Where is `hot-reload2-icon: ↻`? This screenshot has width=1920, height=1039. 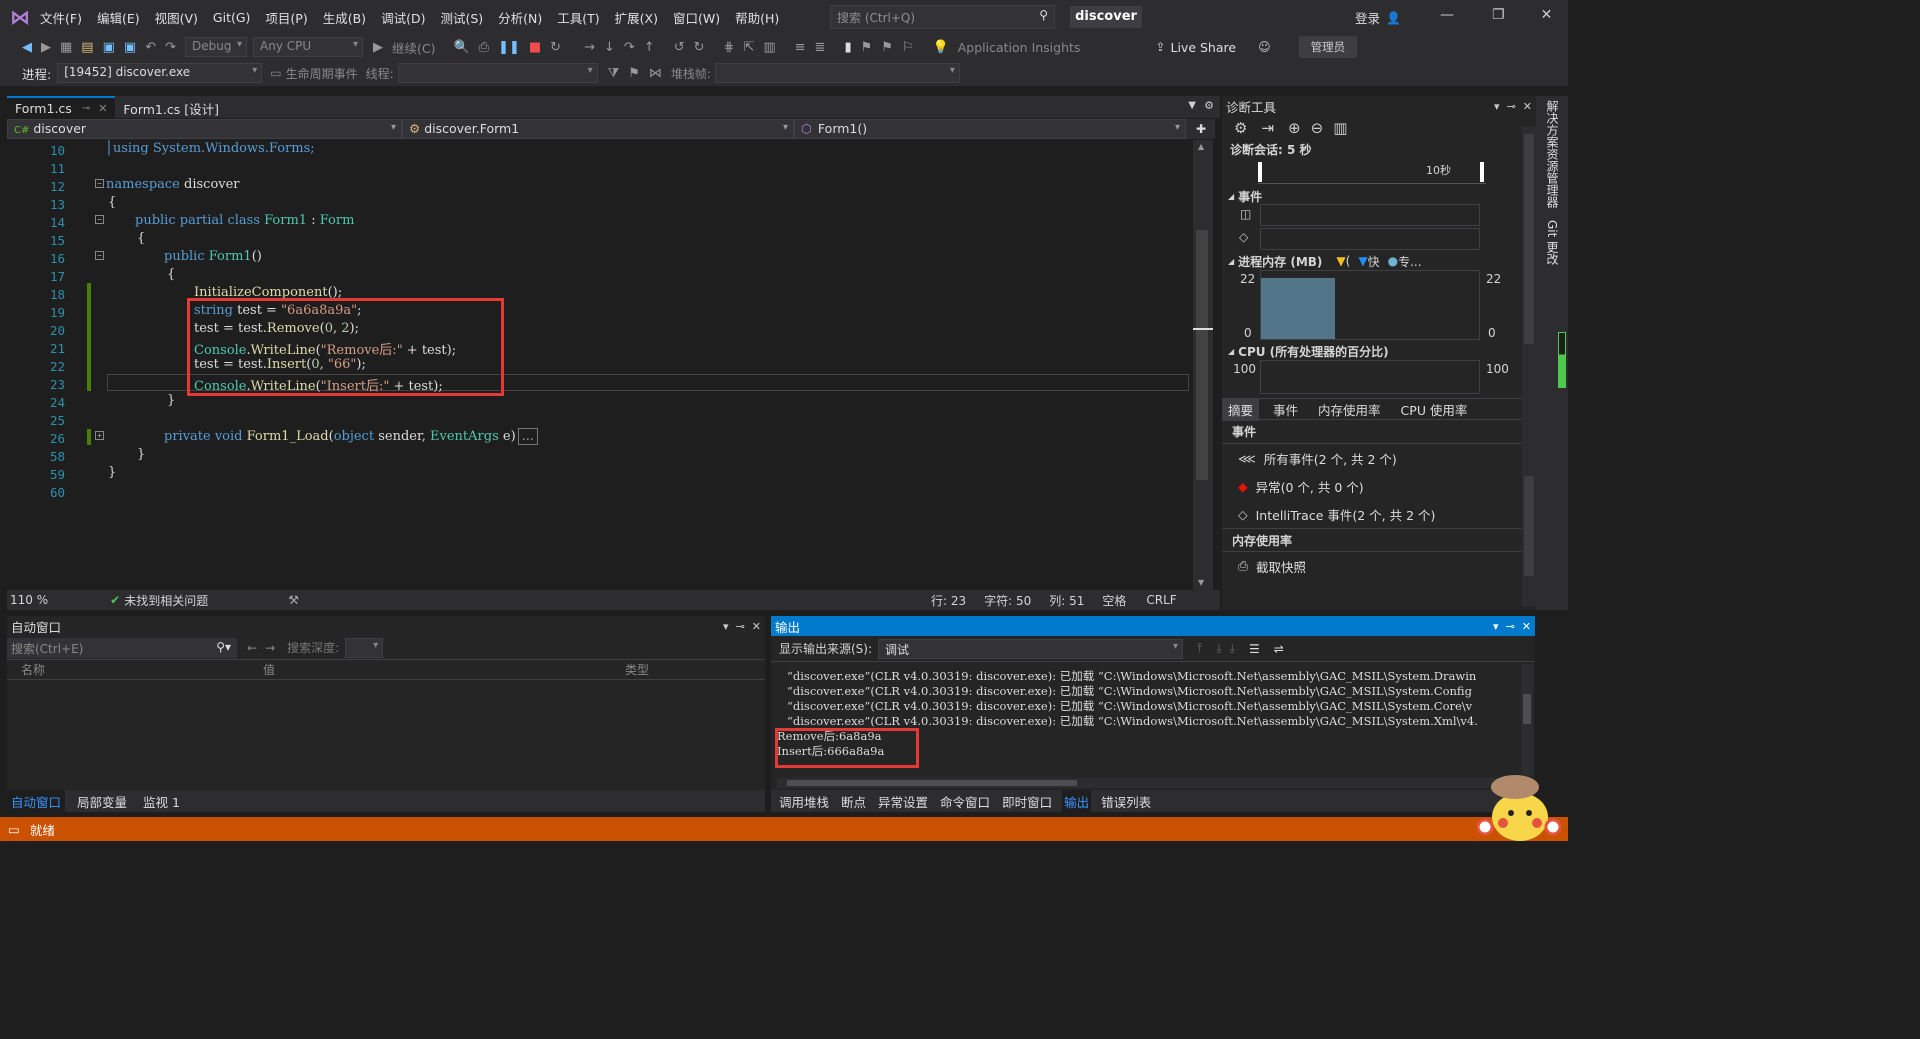 hot-reload2-icon: ↻ is located at coordinates (699, 47).